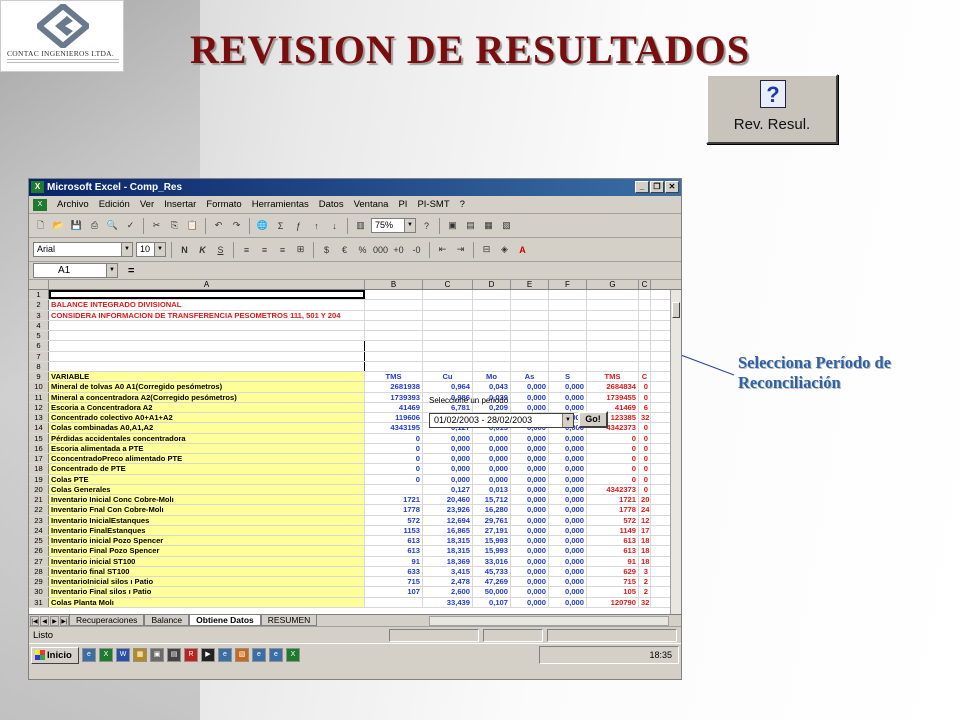 This screenshot has height=720, width=960. Describe the element at coordinates (448, 571) in the screenshot. I see `cell-c: 3,415` at that location.